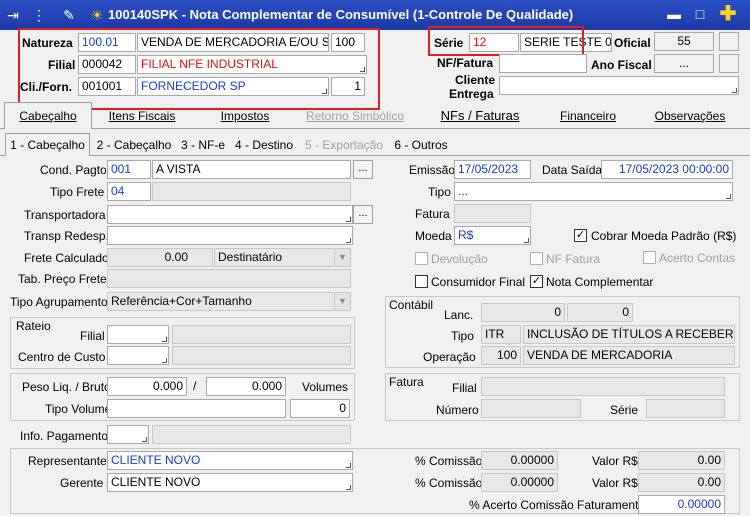 The image size is (750, 516). Describe the element at coordinates (543, 63) in the screenshot. I see `nf-fatura-field` at that location.